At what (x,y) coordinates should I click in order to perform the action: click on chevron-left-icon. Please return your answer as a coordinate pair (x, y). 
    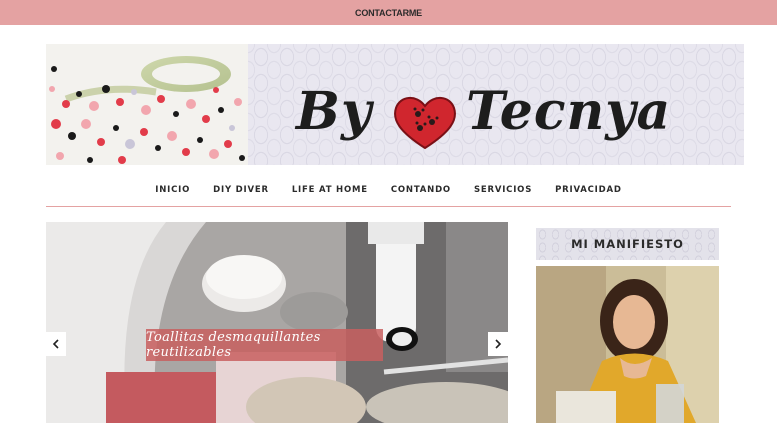
    Looking at the image, I should click on (55, 344).